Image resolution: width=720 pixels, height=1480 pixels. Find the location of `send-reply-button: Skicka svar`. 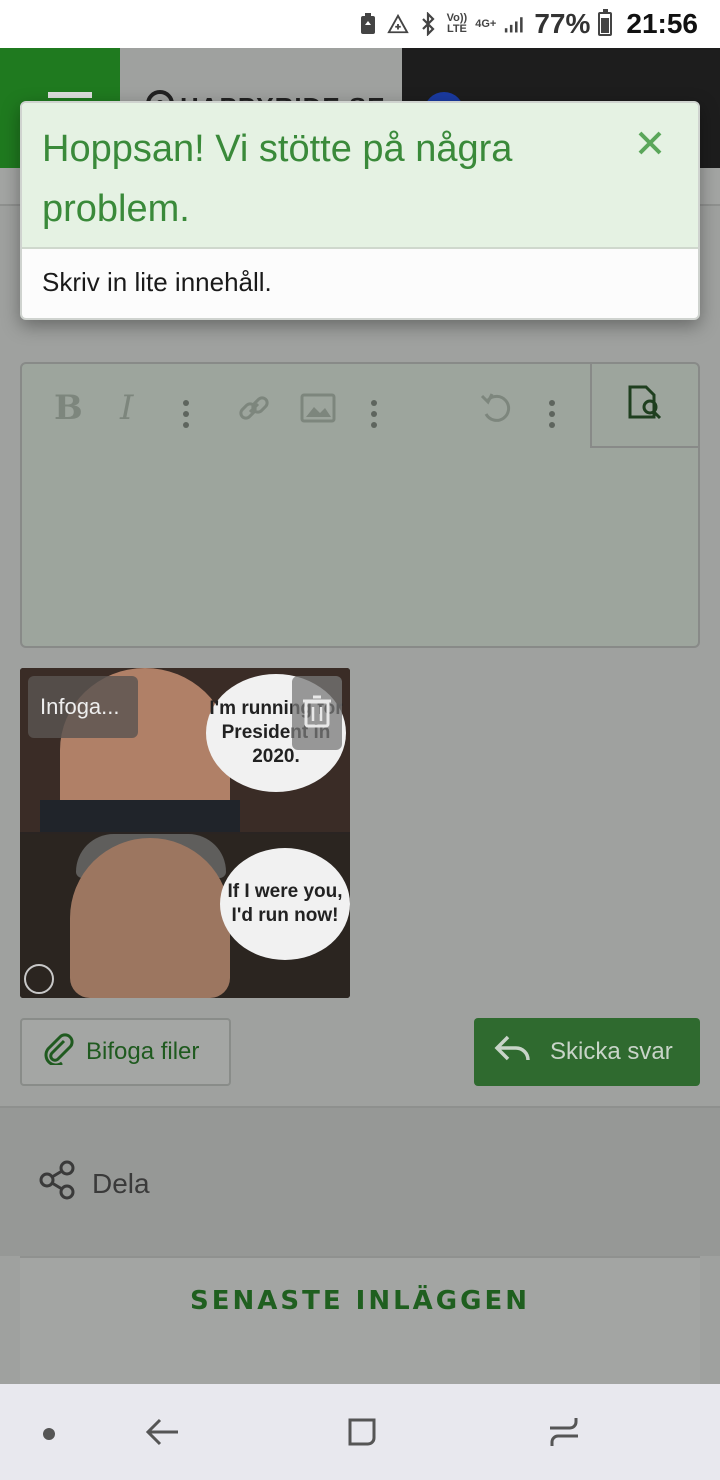

send-reply-button: Skicka svar is located at coordinates (587, 1052).